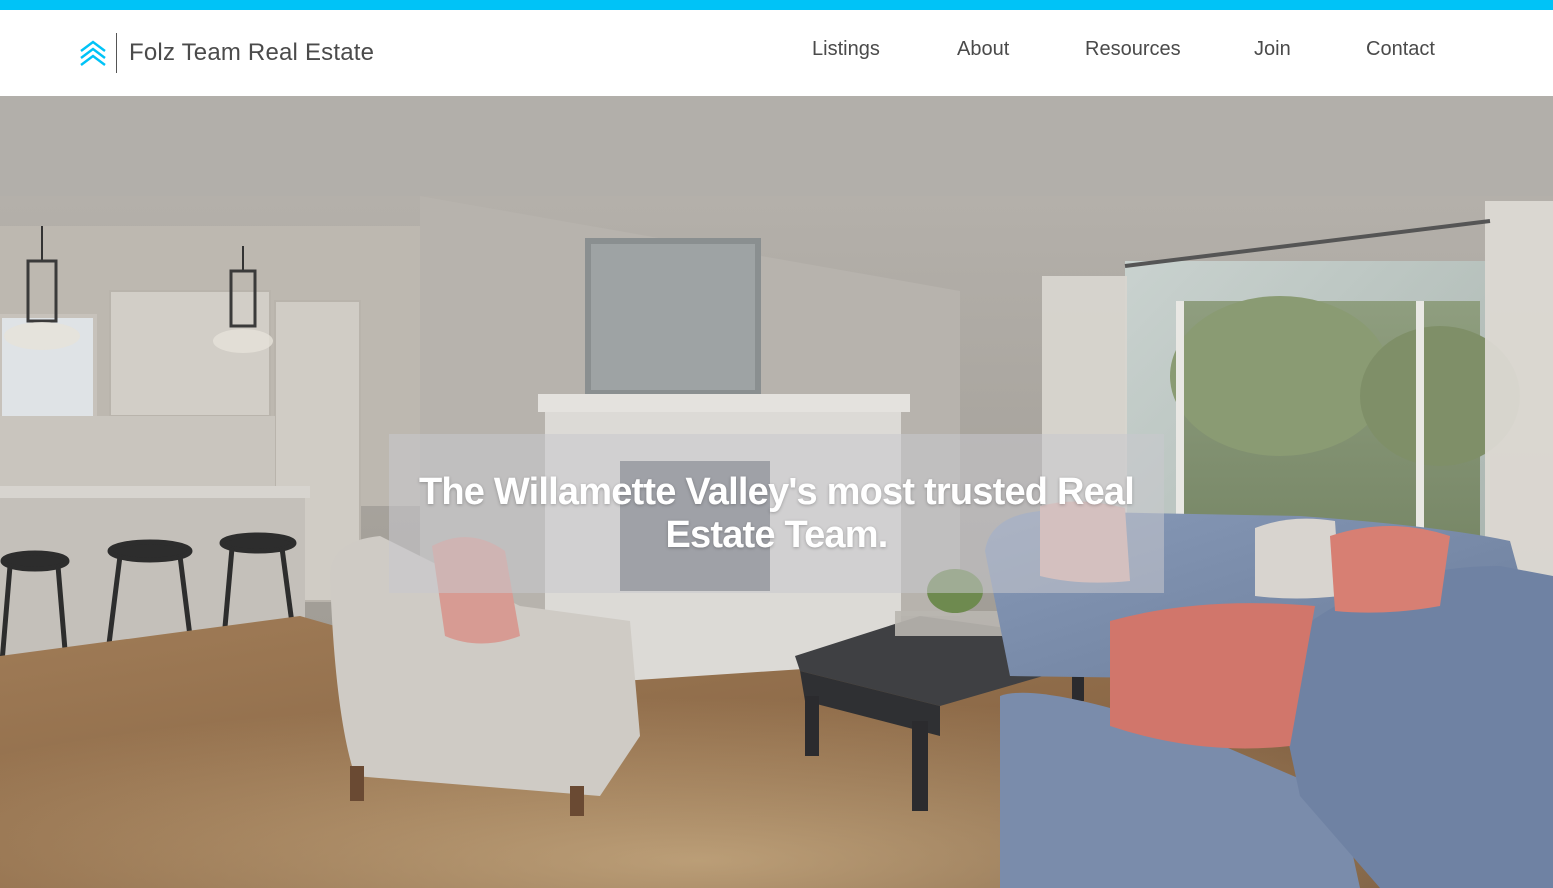 This screenshot has width=1553, height=888. What do you see at coordinates (93, 53) in the screenshot?
I see `chevrons-up-icon` at bounding box center [93, 53].